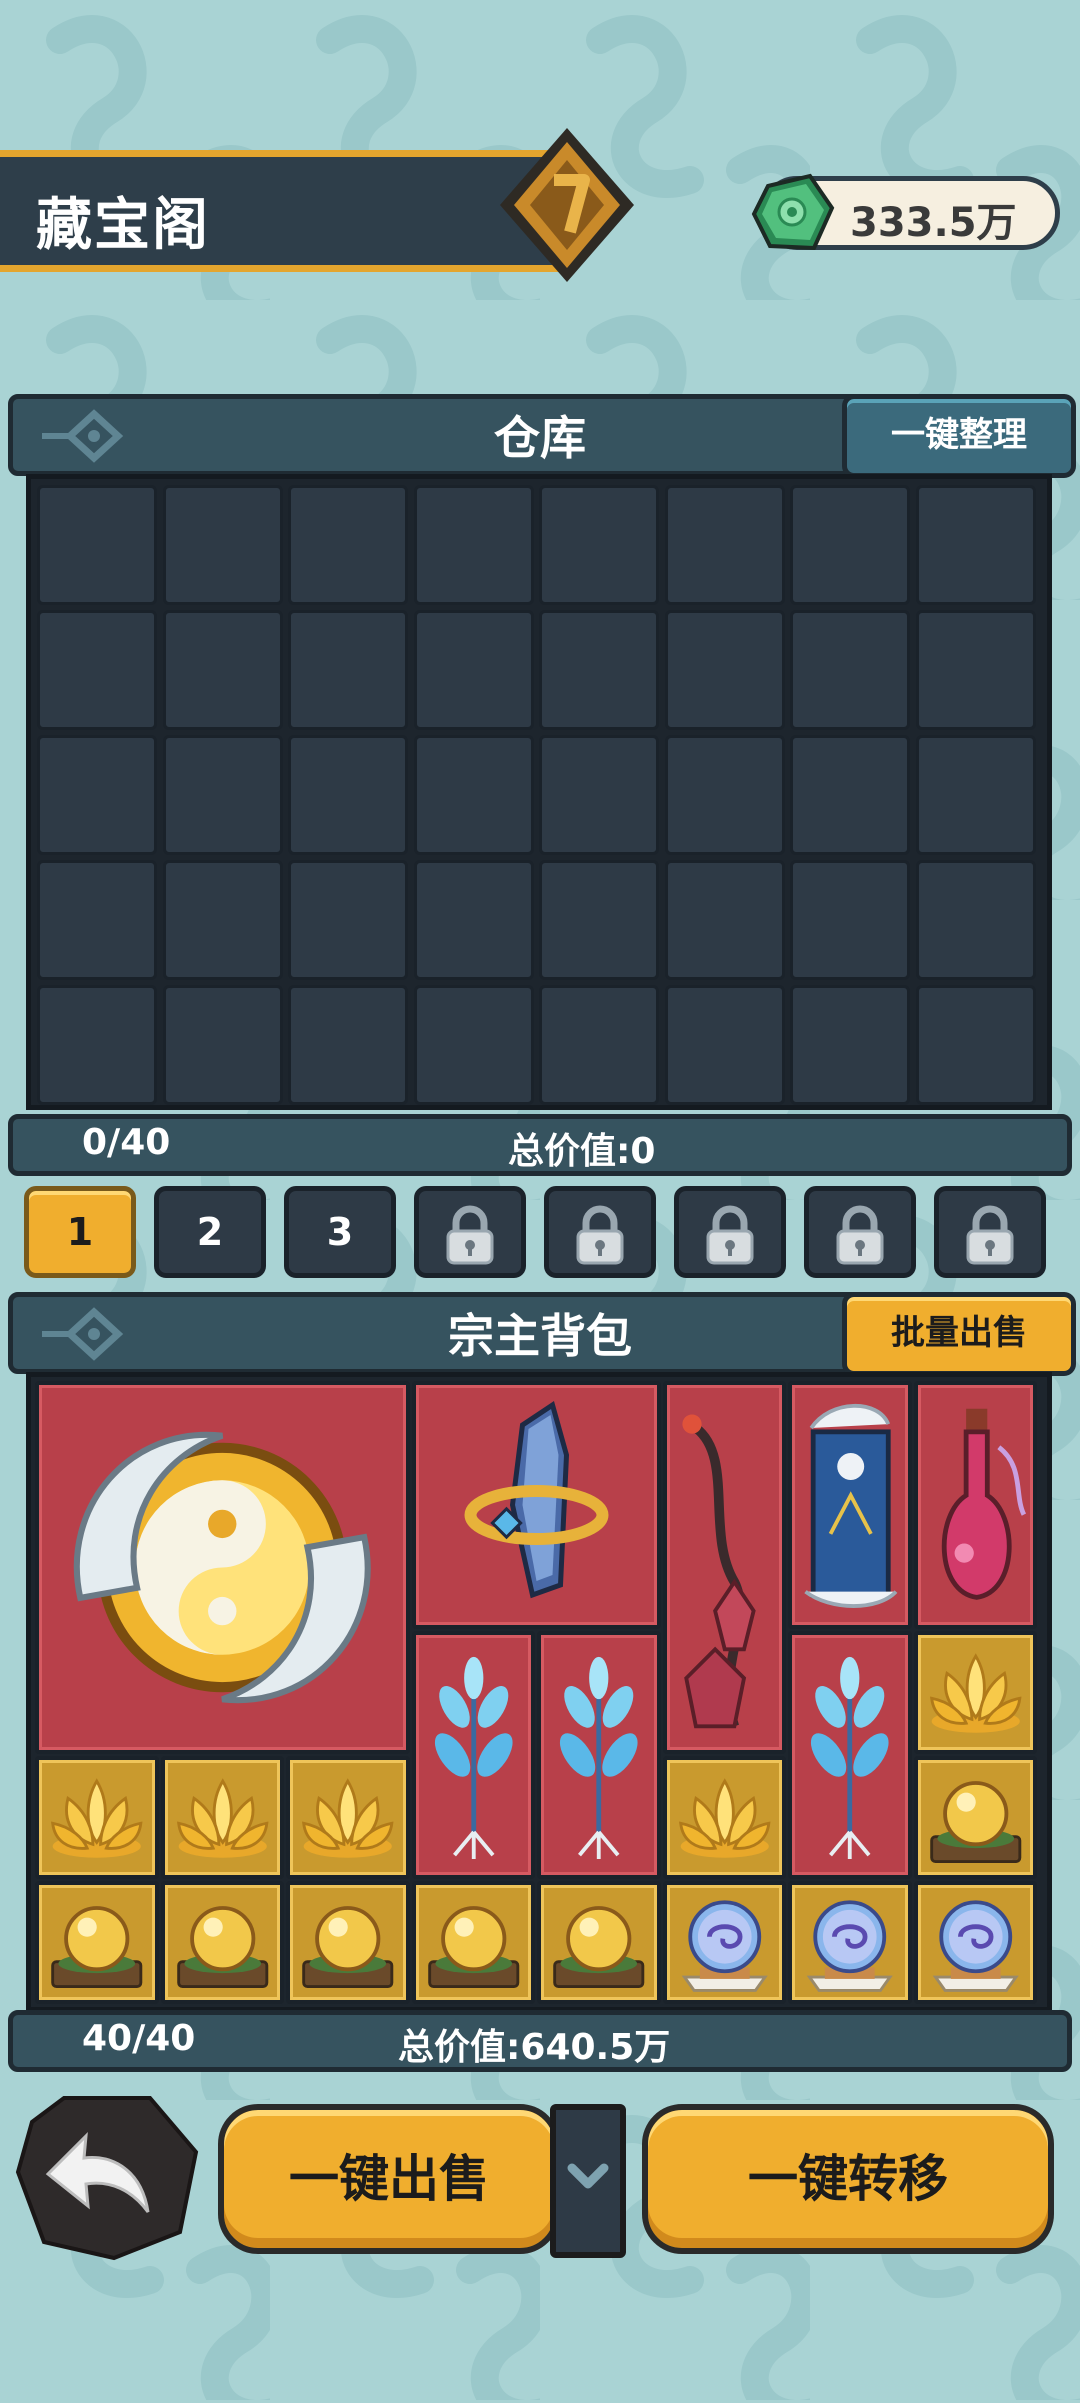 The width and height of the screenshot is (1080, 2403). What do you see at coordinates (933, 223) in the screenshot?
I see `currency-amount: 333.5万` at bounding box center [933, 223].